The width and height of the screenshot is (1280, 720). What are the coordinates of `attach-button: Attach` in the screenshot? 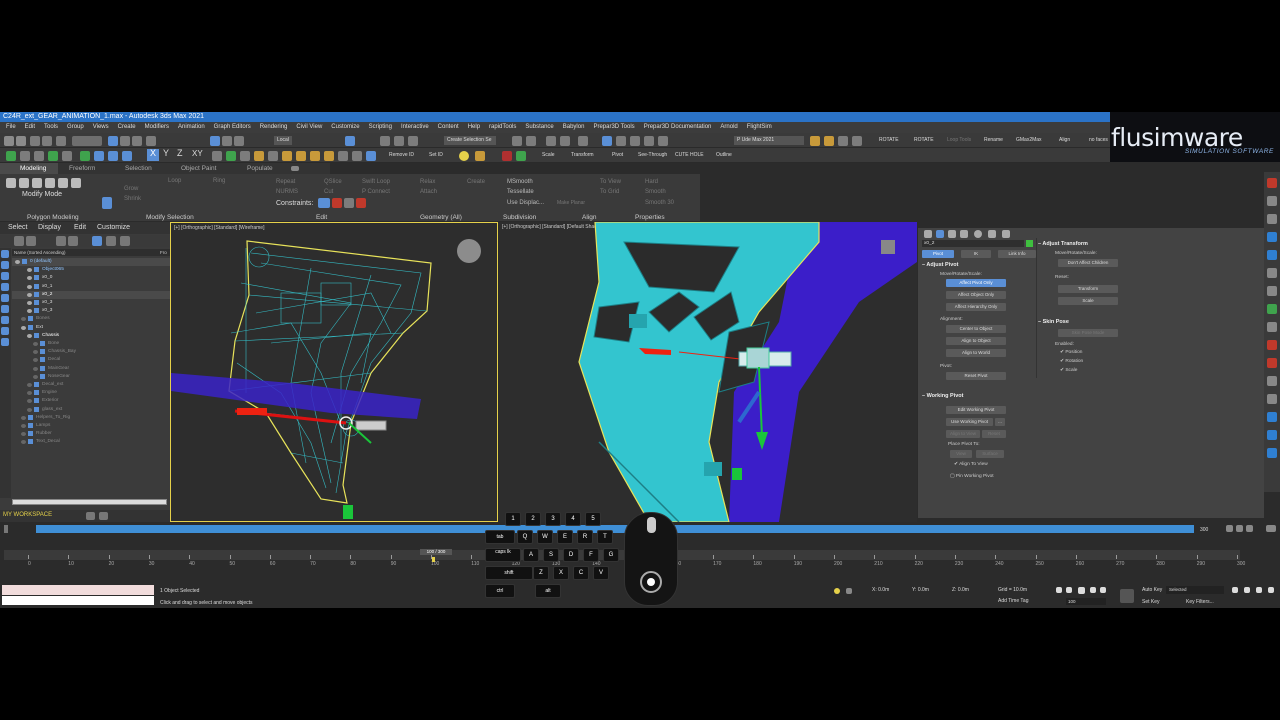 It's located at (428, 192).